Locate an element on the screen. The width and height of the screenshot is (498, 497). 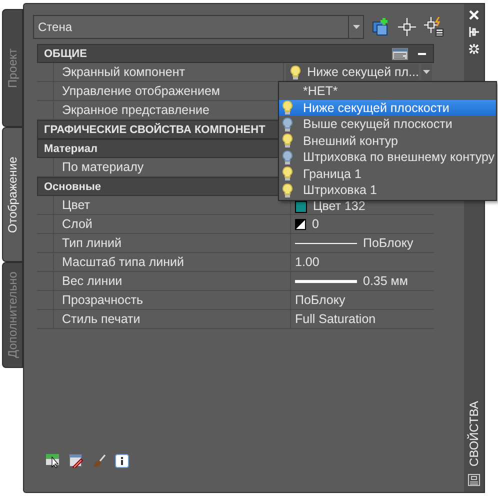
linetype-sample is located at coordinates (326, 243).